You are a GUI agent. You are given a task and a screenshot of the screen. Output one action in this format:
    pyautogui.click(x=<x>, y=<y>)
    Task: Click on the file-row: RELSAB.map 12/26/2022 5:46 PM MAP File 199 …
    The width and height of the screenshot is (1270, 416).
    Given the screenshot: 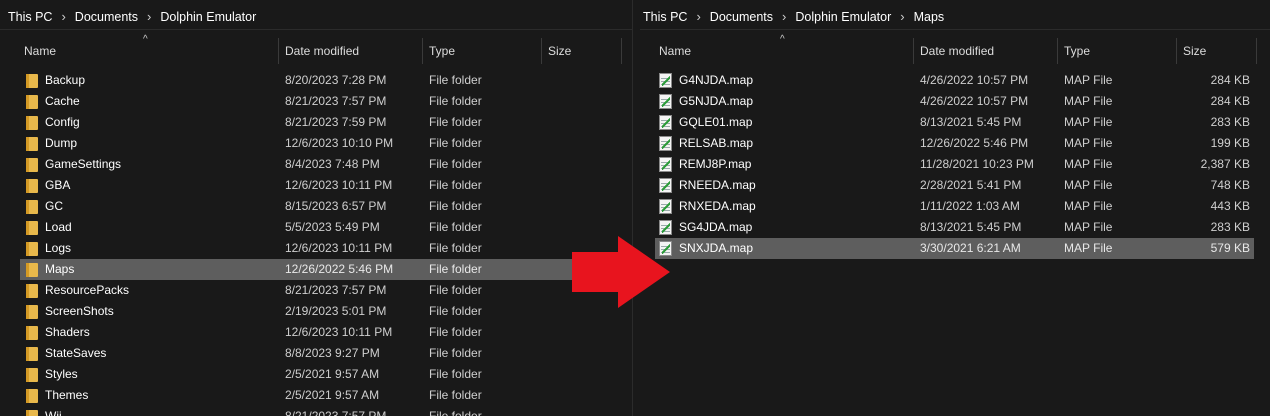 What is the action you would take?
    pyautogui.click(x=954, y=143)
    